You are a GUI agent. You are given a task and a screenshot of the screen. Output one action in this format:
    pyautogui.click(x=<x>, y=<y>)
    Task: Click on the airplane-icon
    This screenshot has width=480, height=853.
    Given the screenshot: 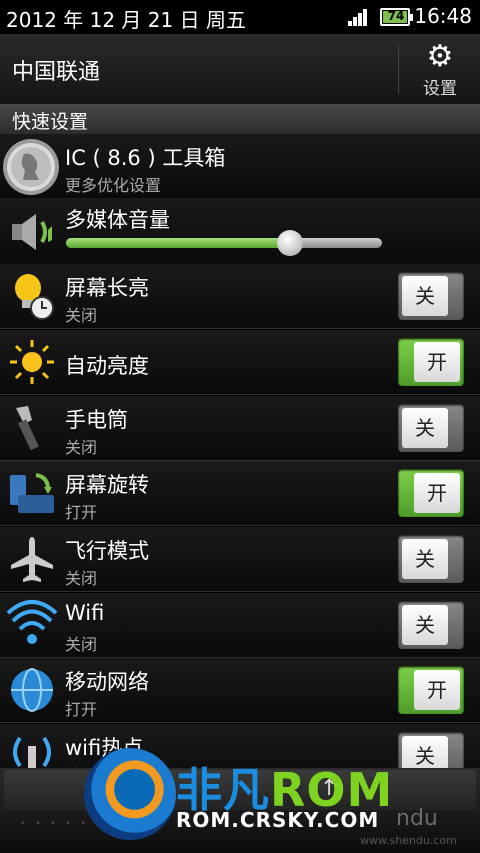 What is the action you would take?
    pyautogui.click(x=32, y=559)
    